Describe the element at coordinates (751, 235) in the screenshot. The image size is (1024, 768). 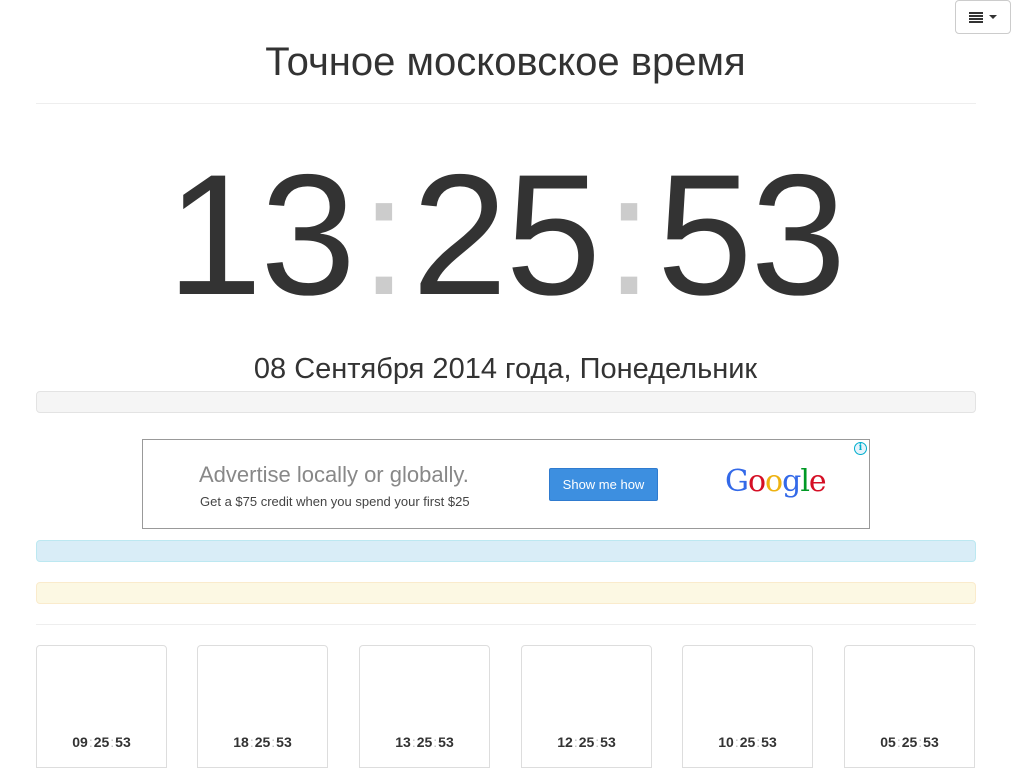
I see `clock-seconds: 53` at that location.